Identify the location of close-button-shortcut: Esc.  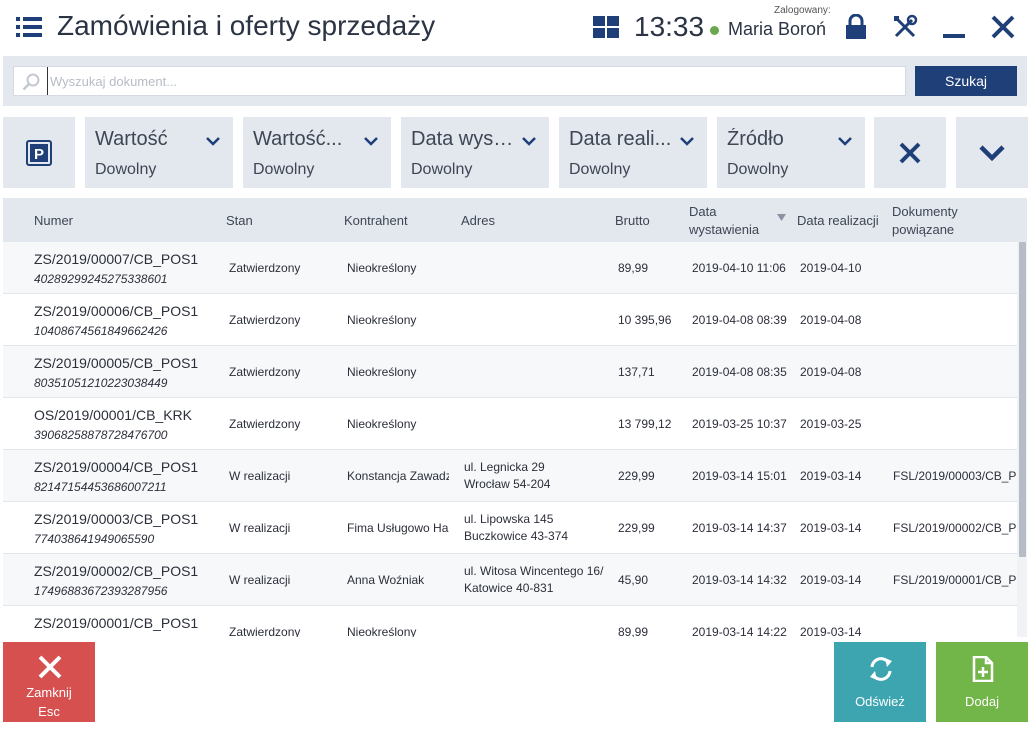
(49, 711).